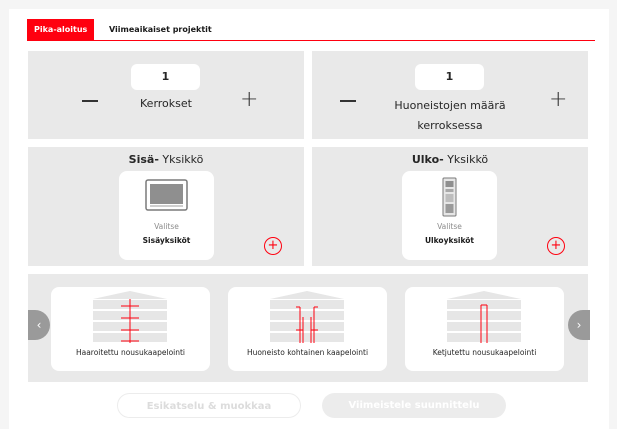  What do you see at coordinates (166, 195) in the screenshot?
I see `indoor-monitor-icon` at bounding box center [166, 195].